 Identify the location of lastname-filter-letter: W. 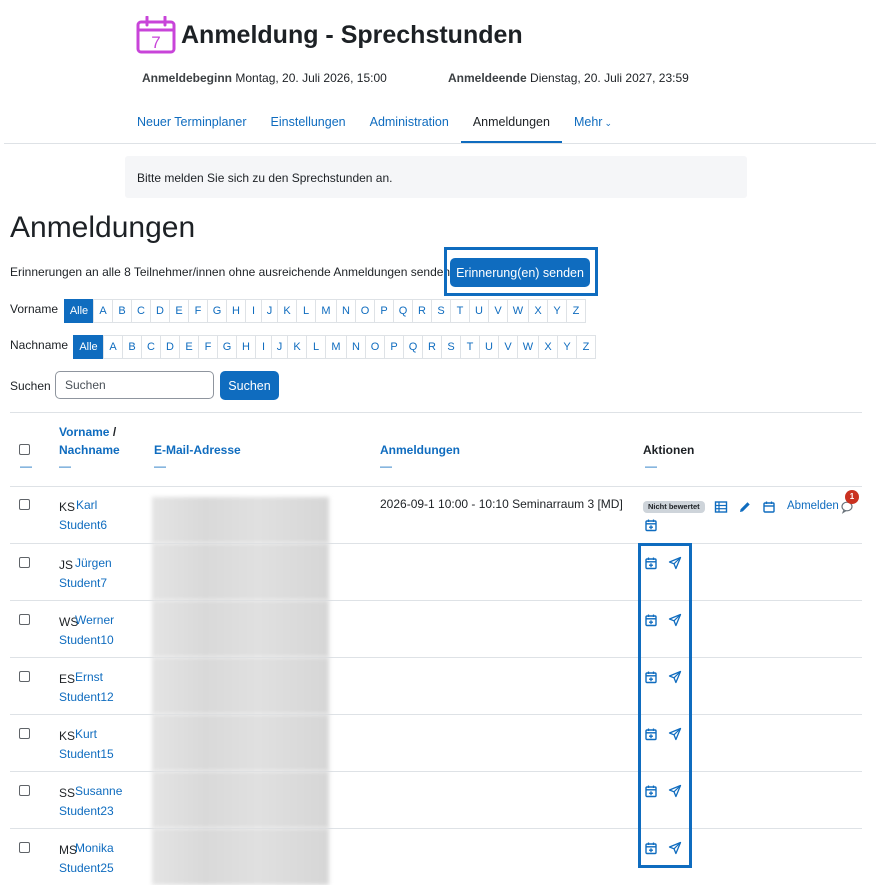
(528, 347).